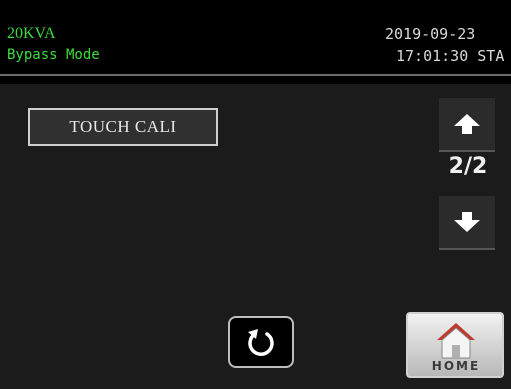 The height and width of the screenshot is (389, 511). Describe the element at coordinates (255, 80) in the screenshot. I see `header-gap` at that location.